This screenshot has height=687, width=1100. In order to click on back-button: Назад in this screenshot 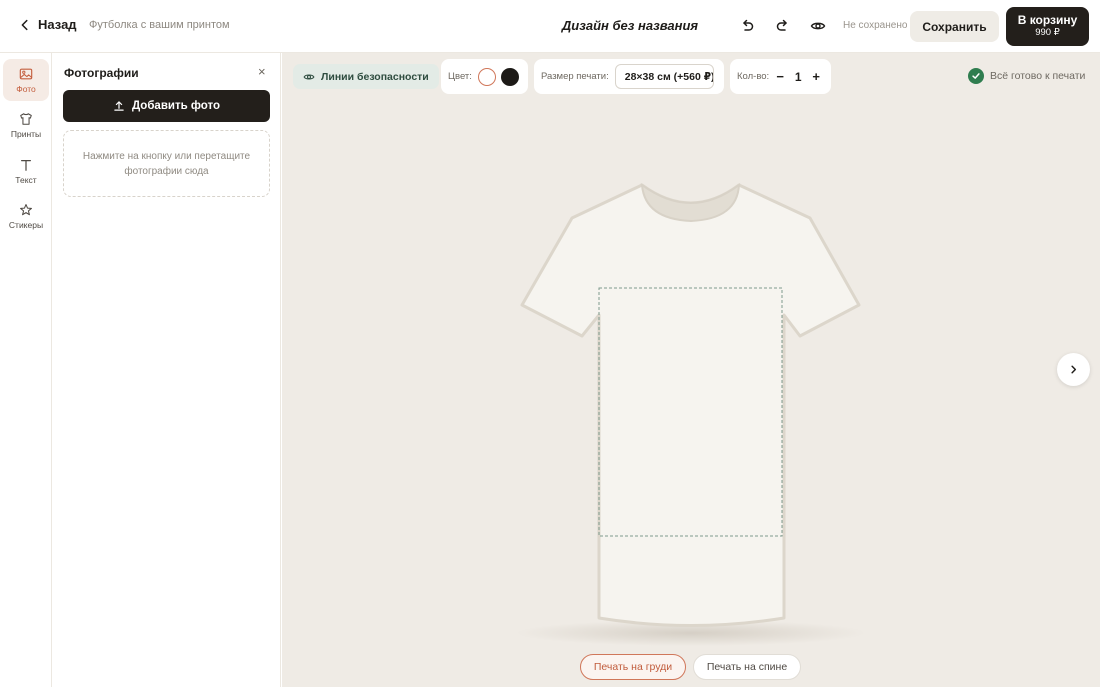, I will do `click(47, 24)`.